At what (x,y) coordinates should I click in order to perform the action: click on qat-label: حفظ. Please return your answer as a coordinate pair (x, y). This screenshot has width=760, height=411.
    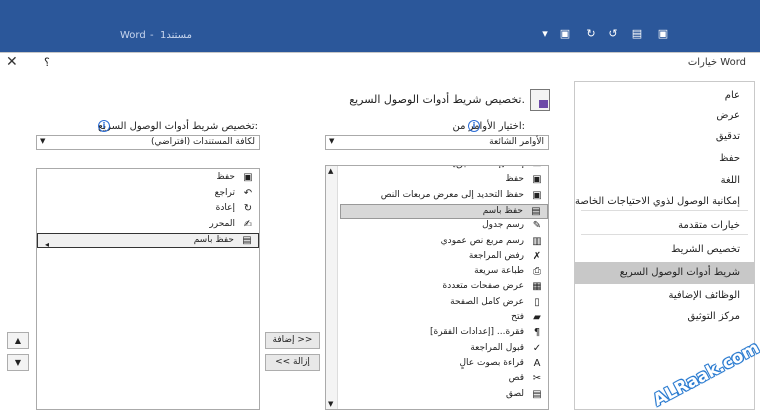
    Looking at the image, I should click on (225, 177).